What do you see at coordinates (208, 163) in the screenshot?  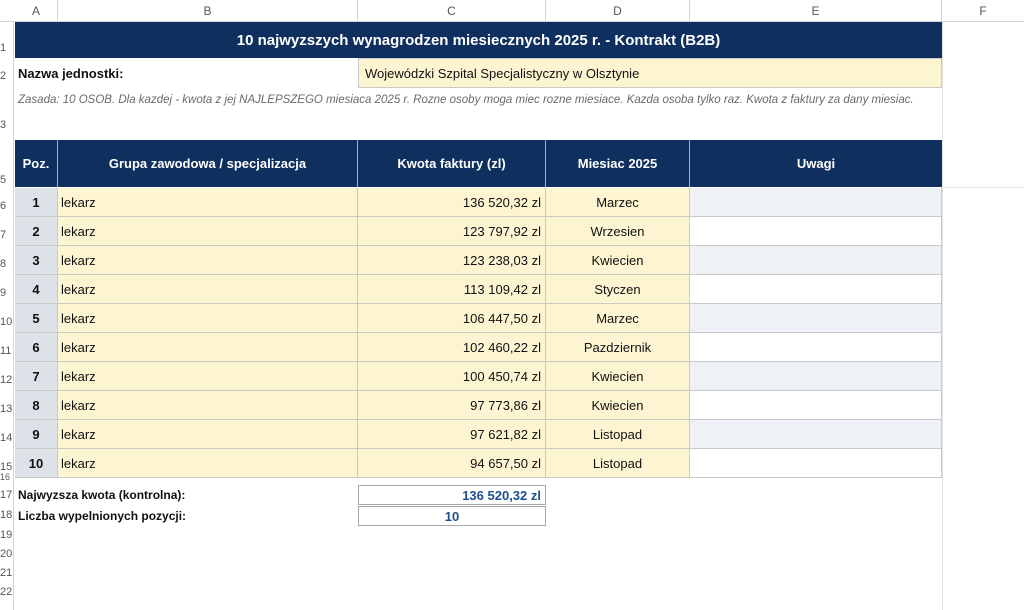 I see `header-group: Grupa zawodowa / specjalizacja` at bounding box center [208, 163].